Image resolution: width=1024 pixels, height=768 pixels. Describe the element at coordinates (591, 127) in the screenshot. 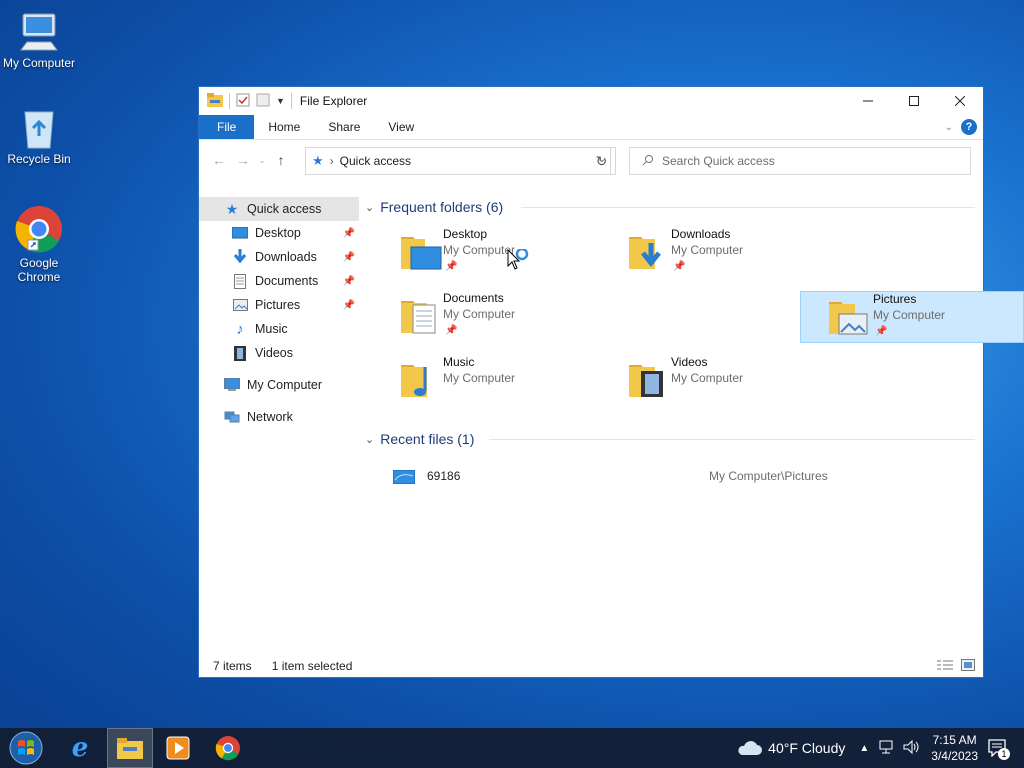

I see `ribbon-tabs: File Home Share View ⌄ ?` at that location.